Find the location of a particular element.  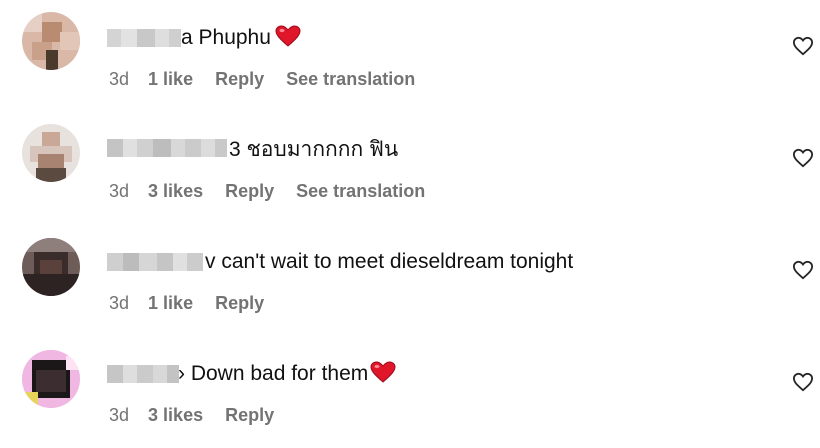

comment-meta: 3d 1 like Reply is located at coordinates (195, 303).